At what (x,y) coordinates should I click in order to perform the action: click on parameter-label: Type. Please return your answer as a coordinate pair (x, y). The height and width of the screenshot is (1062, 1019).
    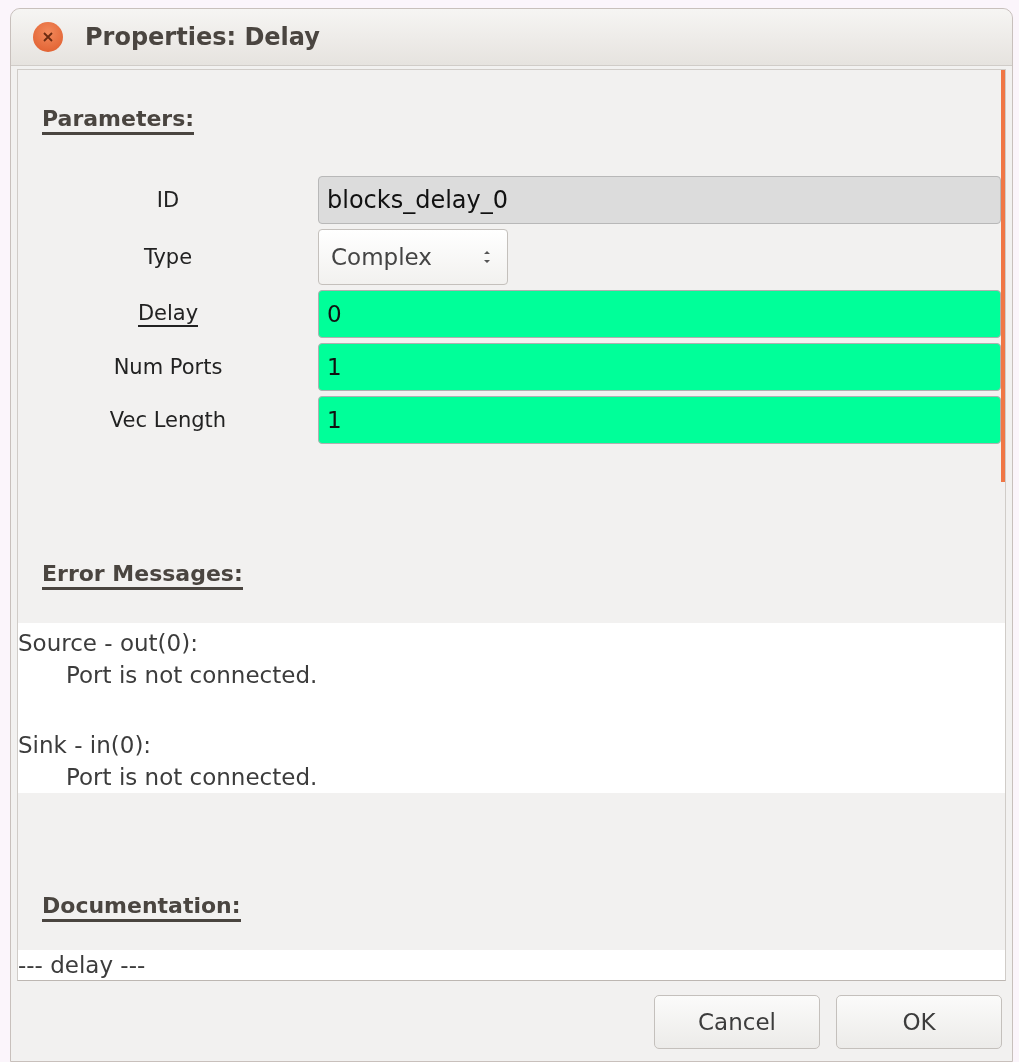
    Looking at the image, I should click on (168, 257).